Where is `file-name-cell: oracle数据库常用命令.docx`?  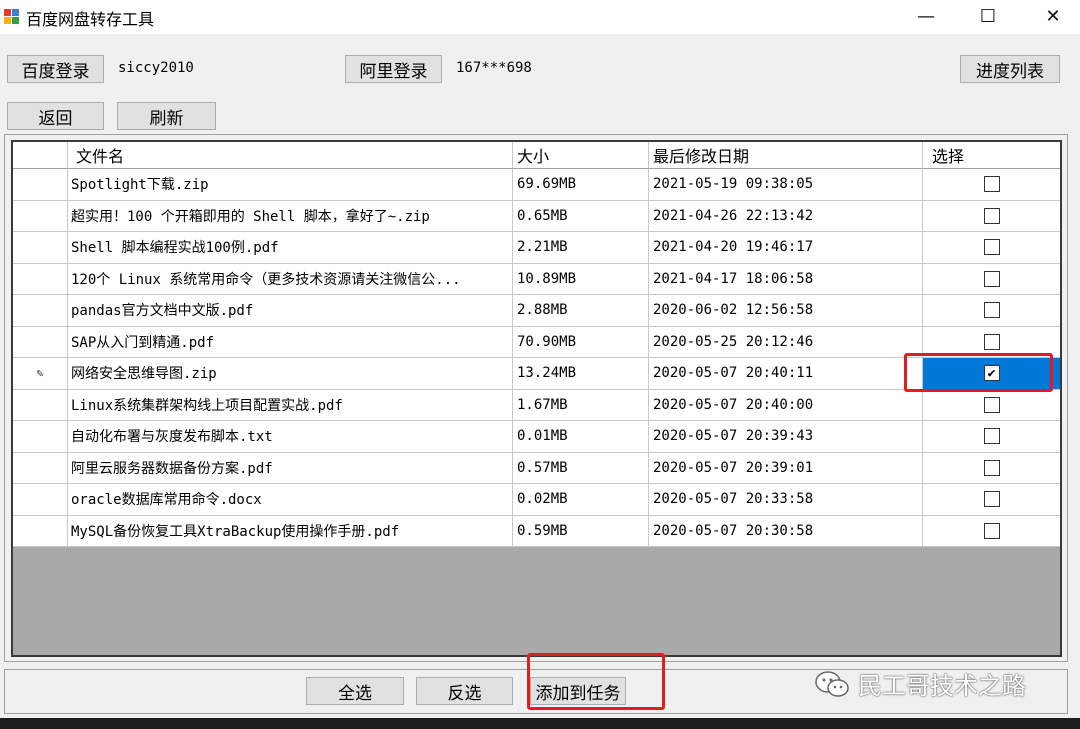 file-name-cell: oracle数据库常用命令.docx is located at coordinates (290, 500).